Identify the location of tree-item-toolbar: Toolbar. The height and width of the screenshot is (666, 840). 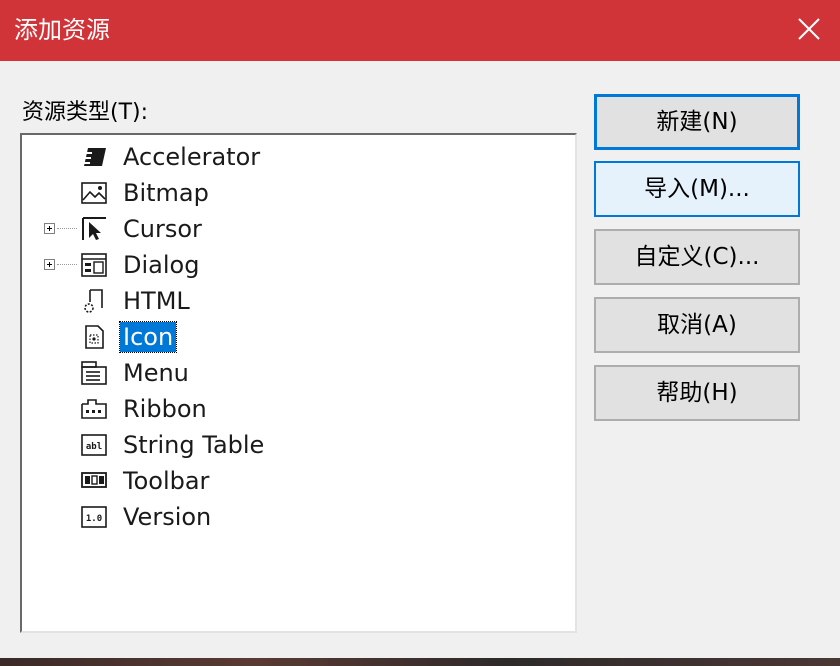
(298, 481).